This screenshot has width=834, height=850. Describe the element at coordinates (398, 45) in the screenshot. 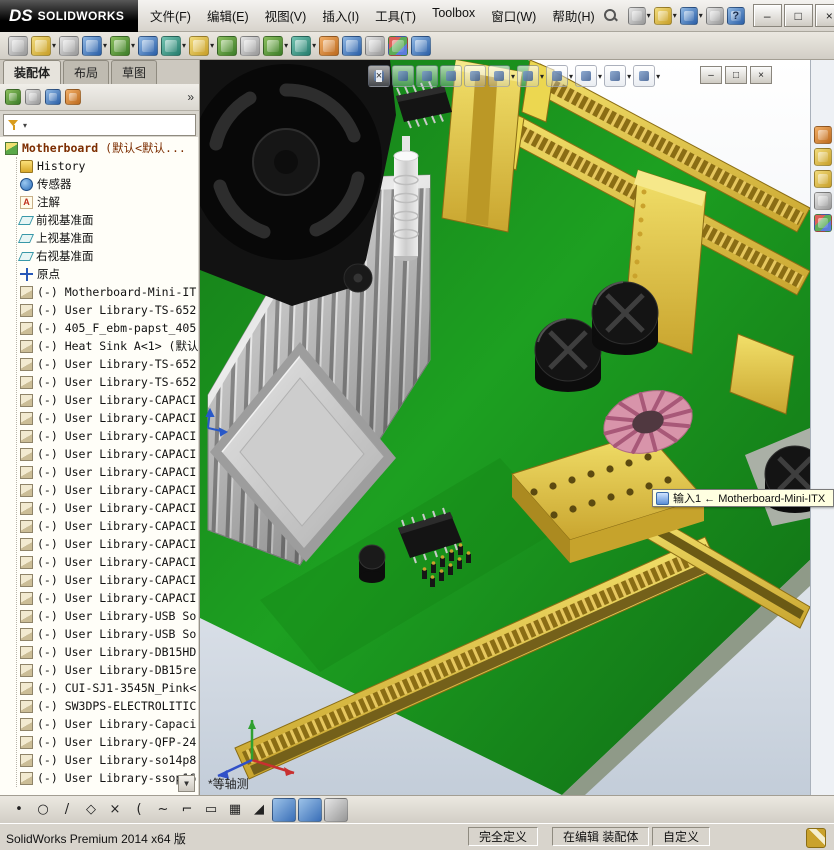

I see `exploded-view-icon` at that location.